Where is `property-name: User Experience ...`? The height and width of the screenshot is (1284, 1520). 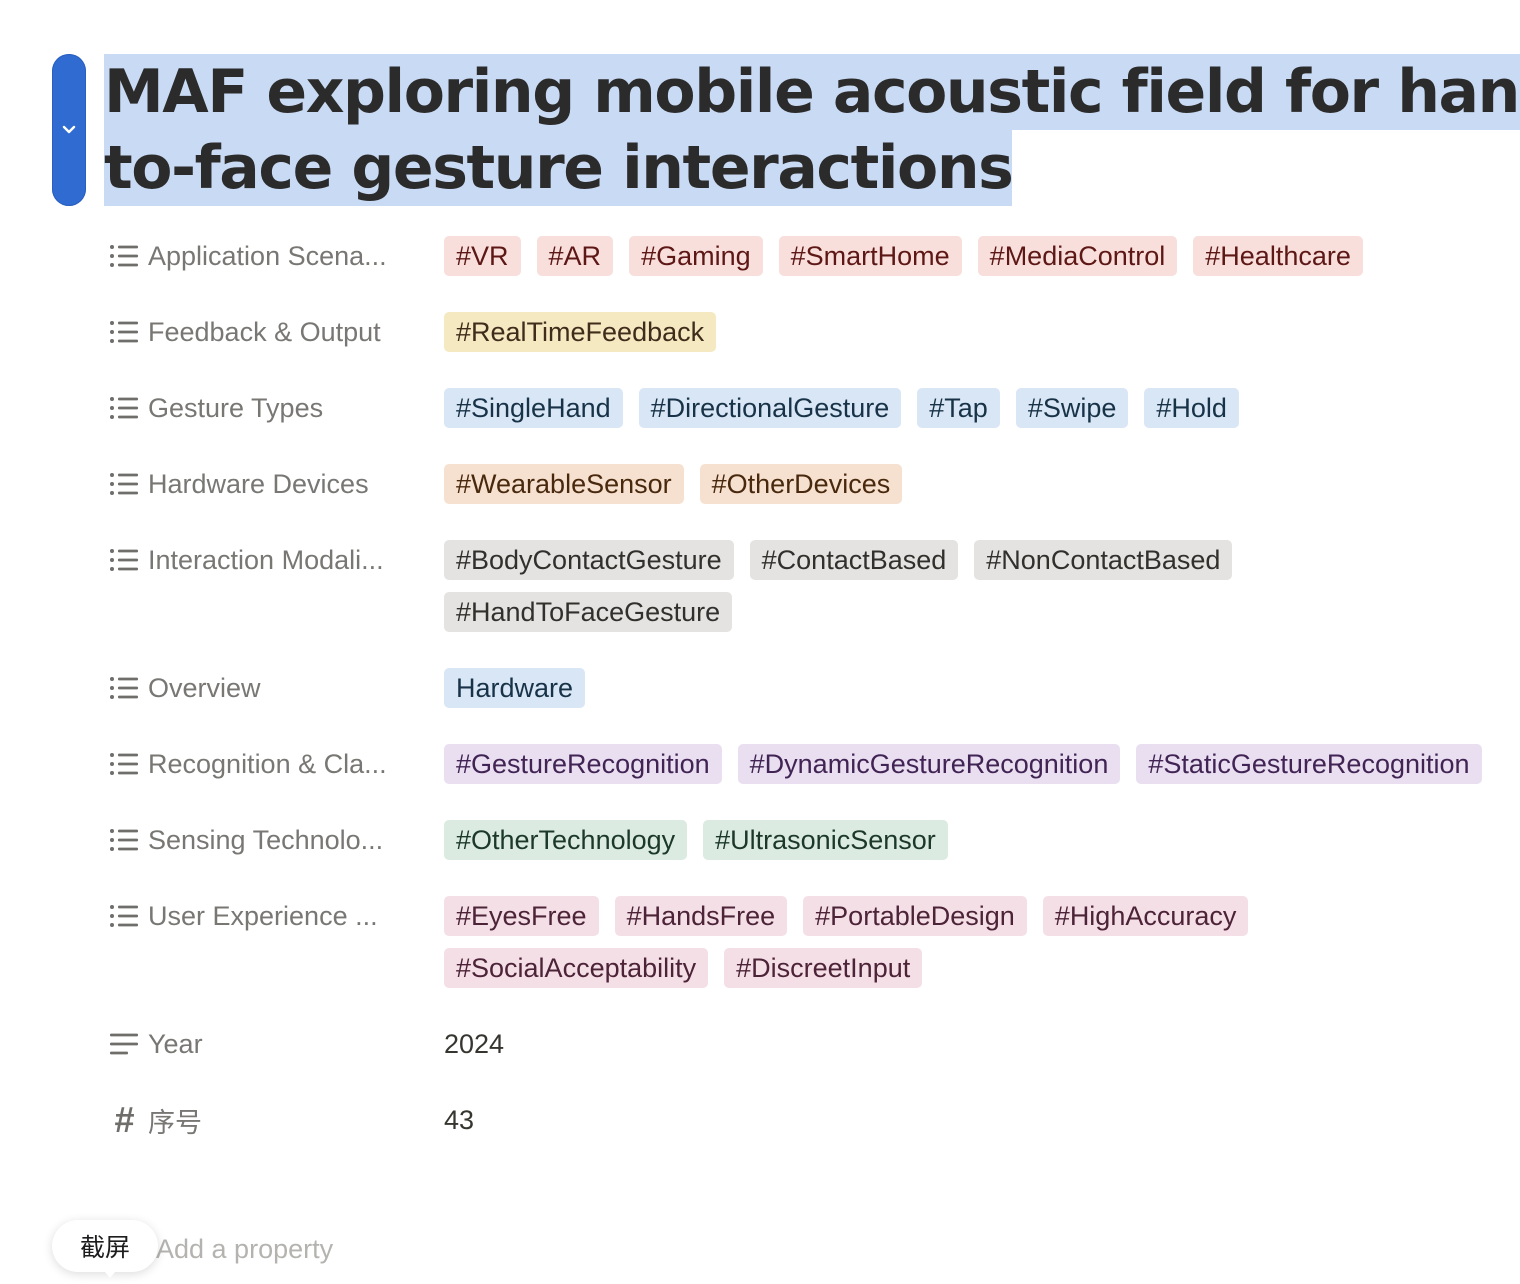
property-name: User Experience ... is located at coordinates (276, 916).